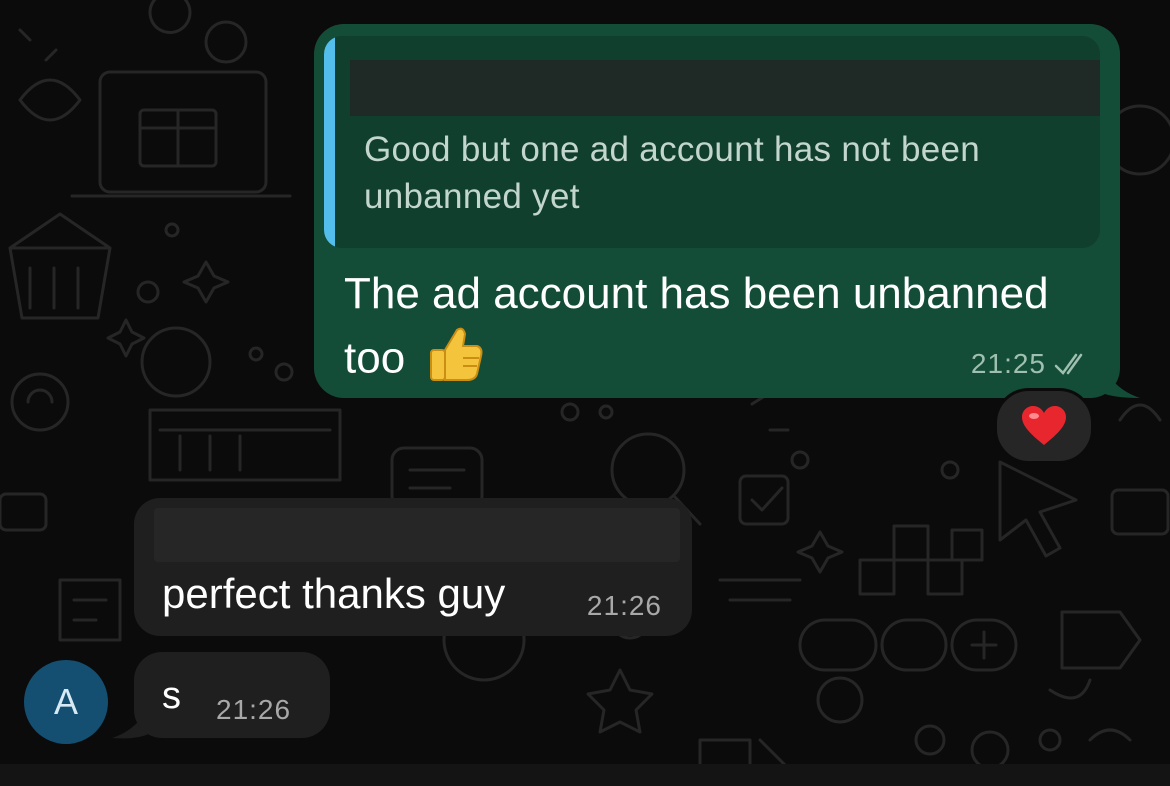 This screenshot has height=786, width=1170. Describe the element at coordinates (585, 775) in the screenshot. I see `bottom-bar` at that location.